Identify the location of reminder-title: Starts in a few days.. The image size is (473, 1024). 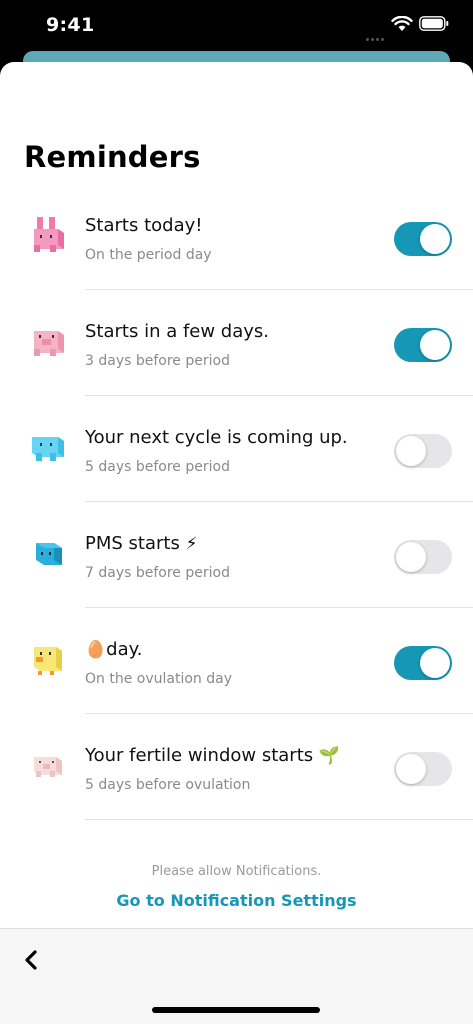
(177, 331).